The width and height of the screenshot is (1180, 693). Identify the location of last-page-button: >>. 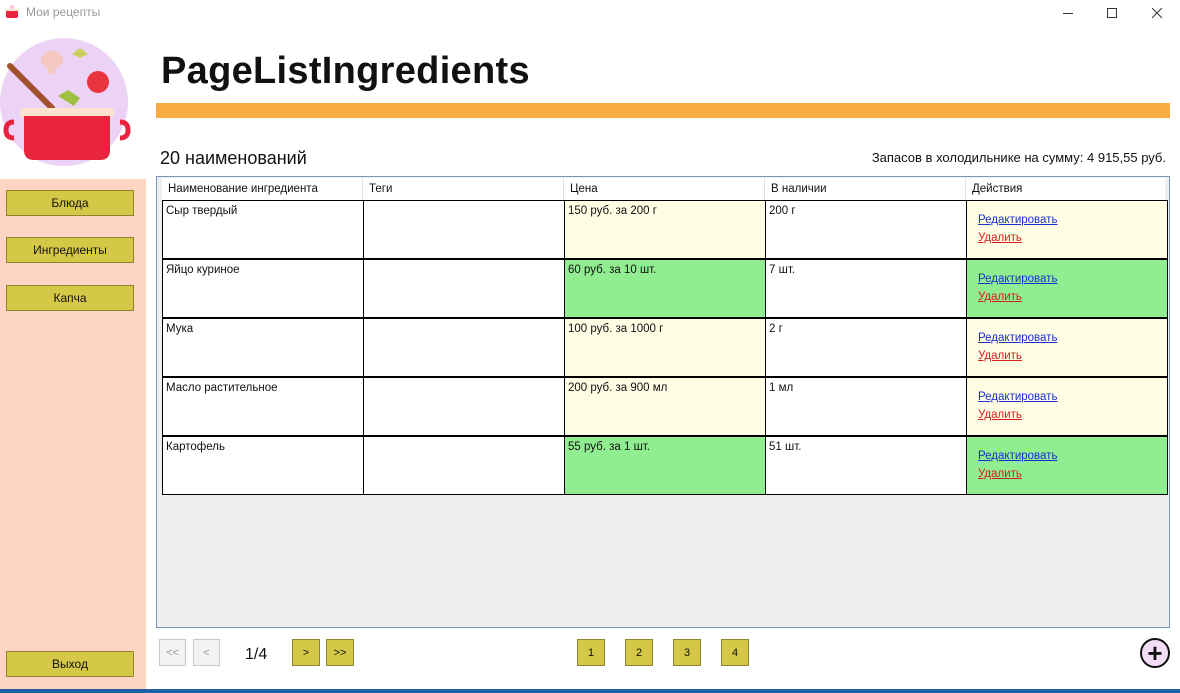
(340, 652).